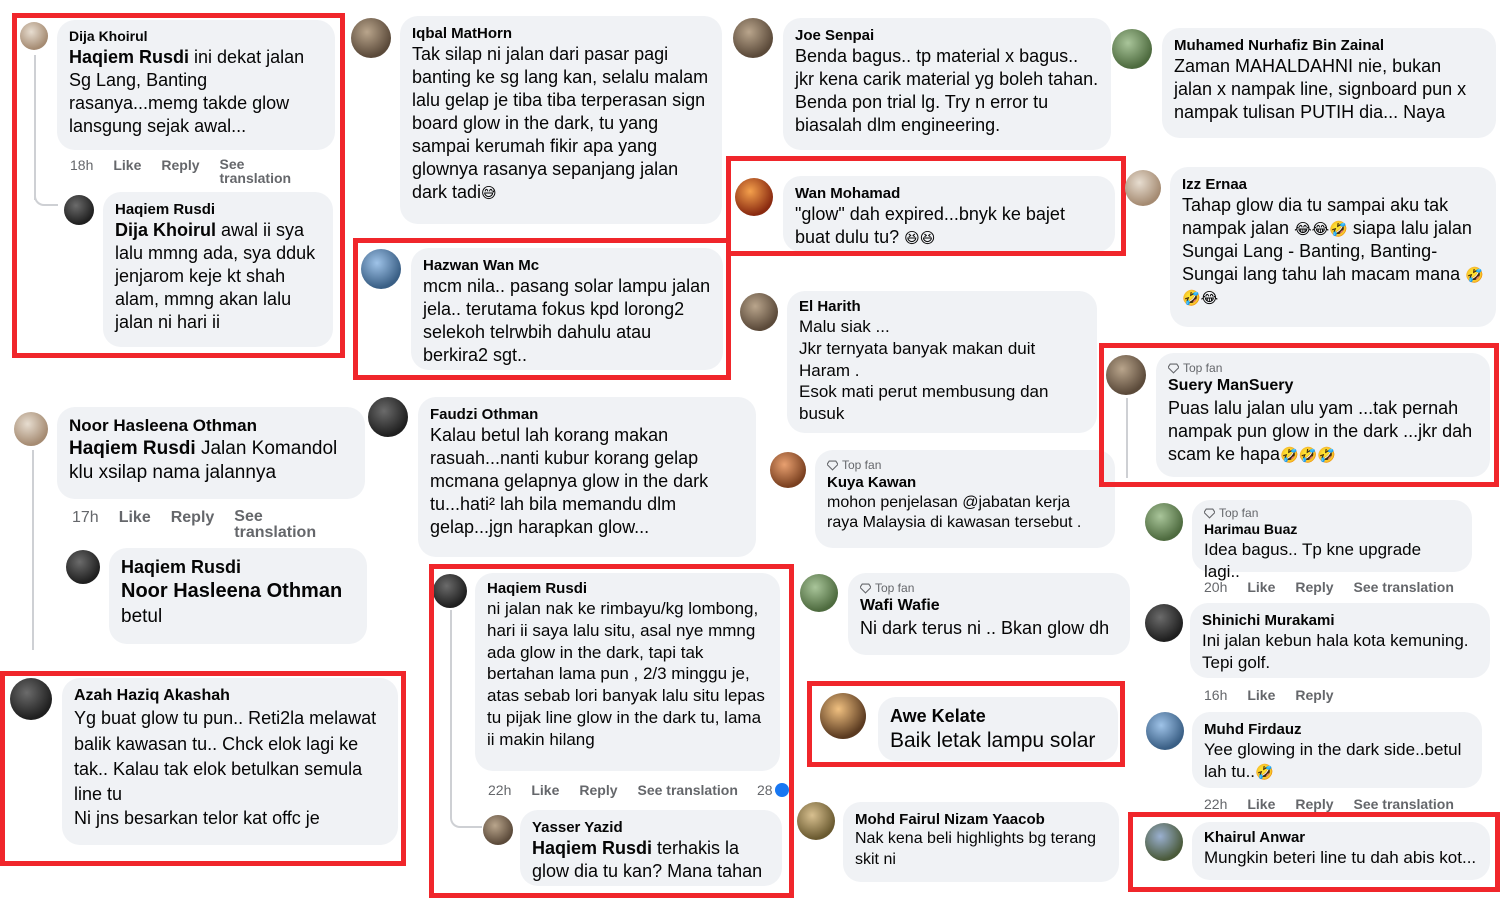  Describe the element at coordinates (1340, 620) in the screenshot. I see `comment-author: Shinichi Murakami` at that location.